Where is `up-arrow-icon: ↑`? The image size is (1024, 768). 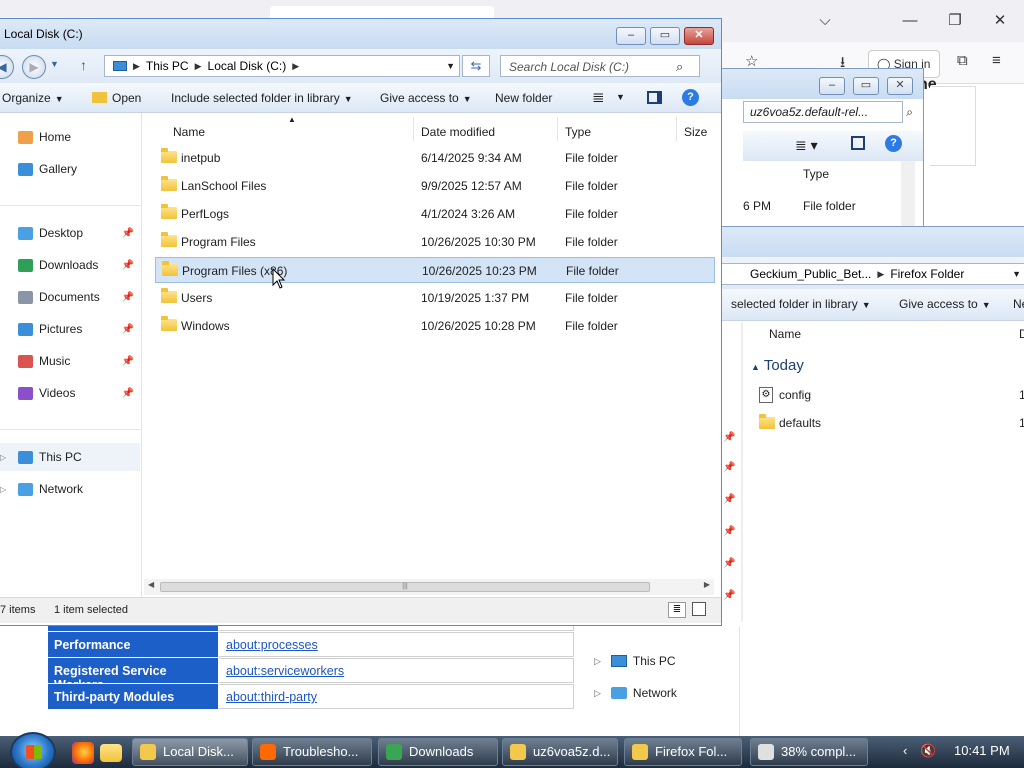 up-arrow-icon: ↑ is located at coordinates (83, 65).